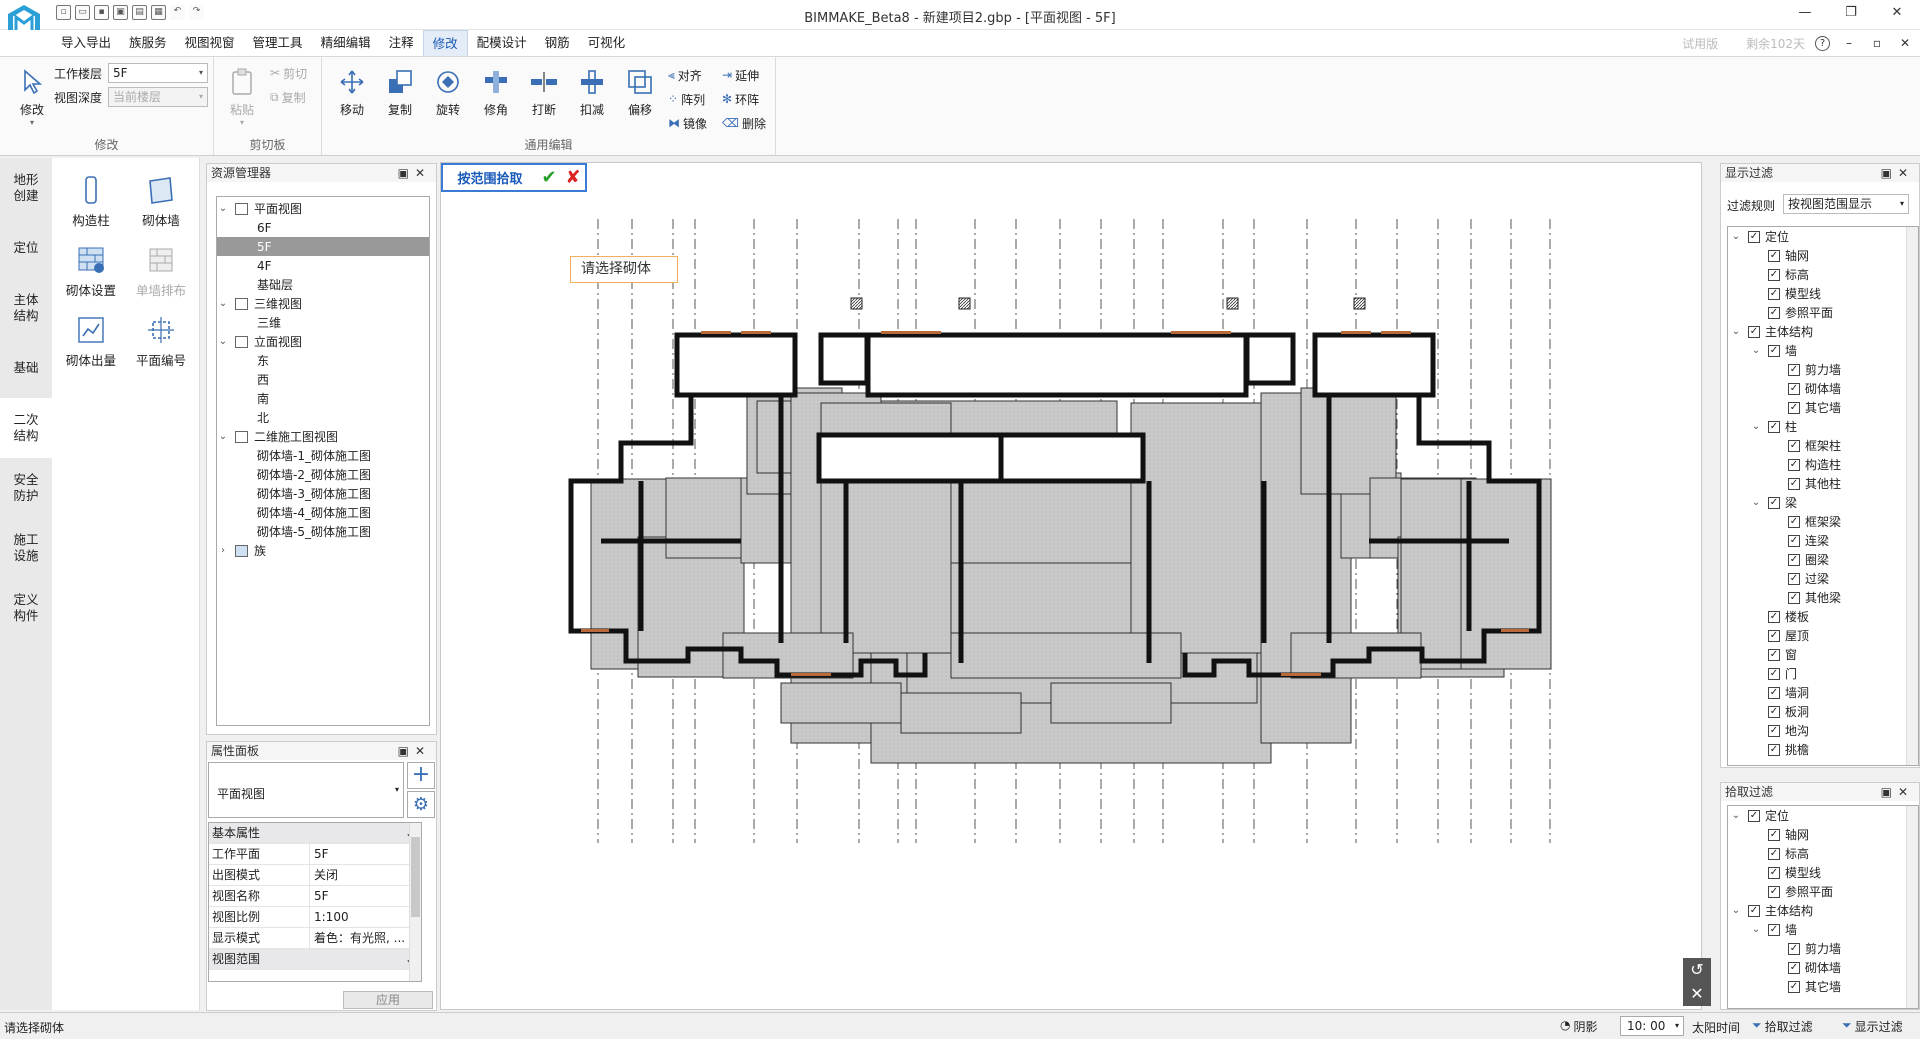 This screenshot has height=1039, width=1920. I want to click on deduct-button: 扣减, so click(592, 93).